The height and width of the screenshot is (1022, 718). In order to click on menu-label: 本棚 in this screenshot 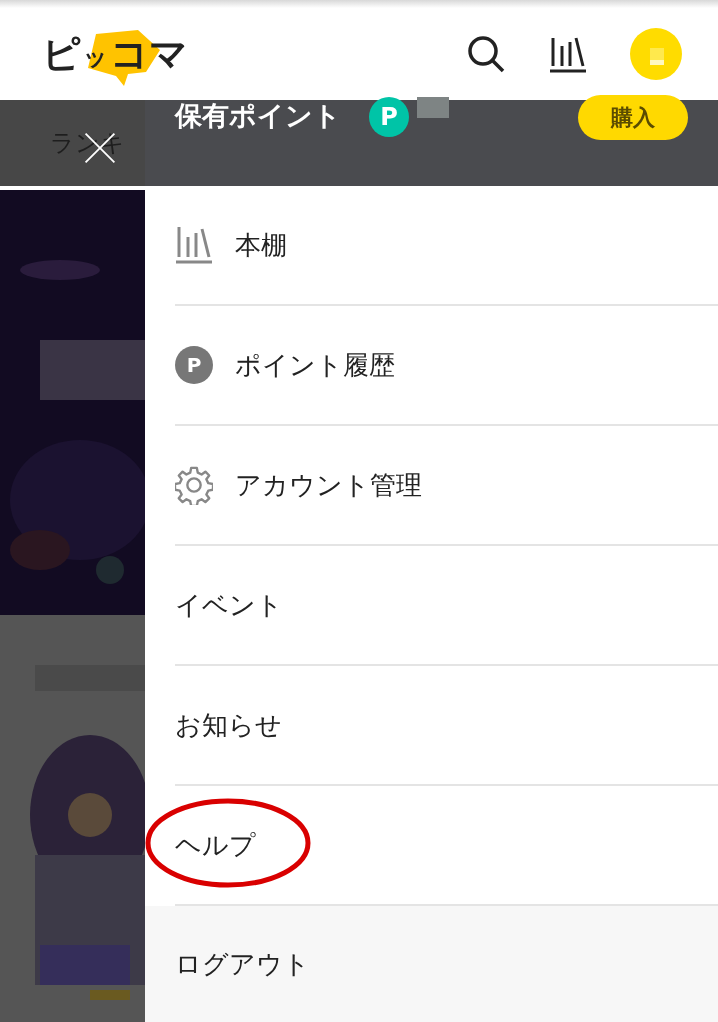, I will do `click(261, 245)`.